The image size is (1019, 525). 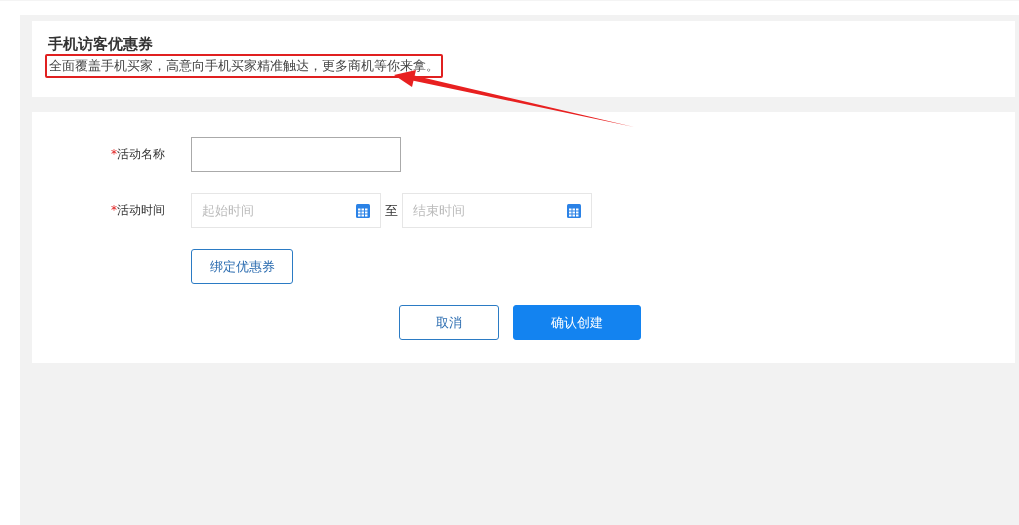 I want to click on page-subtitle: 全面覆盖手机买家，高意向手机买家精准触达，更多商机等你来拿。, so click(x=244, y=66).